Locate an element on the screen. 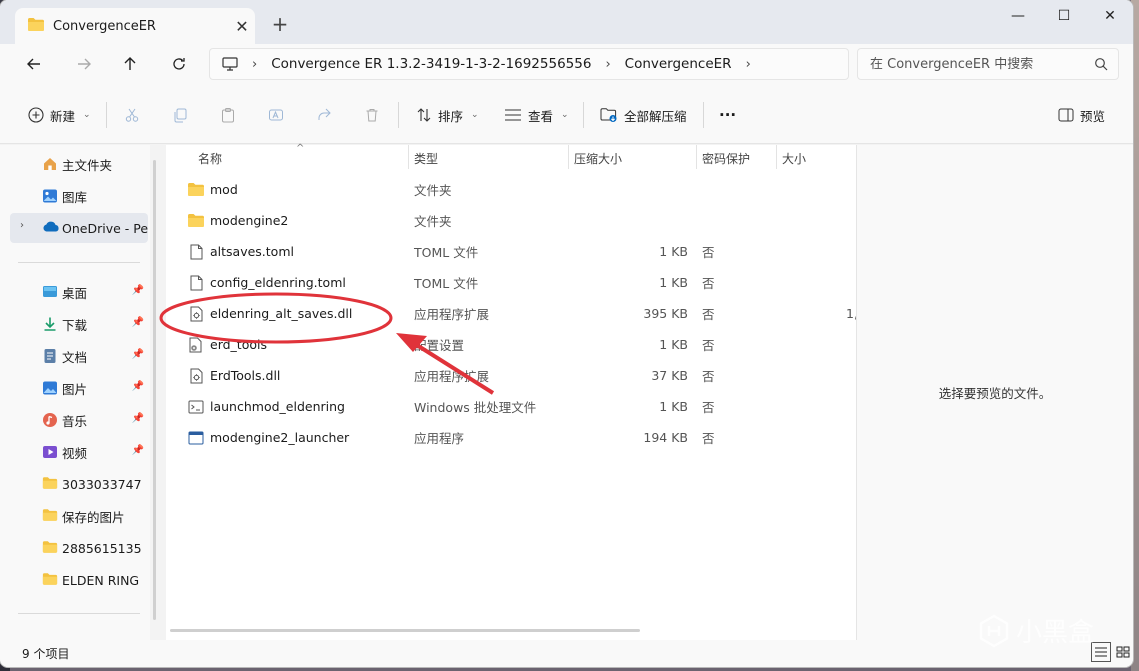 This screenshot has height=671, width=1139. up-button is located at coordinates (130, 64).